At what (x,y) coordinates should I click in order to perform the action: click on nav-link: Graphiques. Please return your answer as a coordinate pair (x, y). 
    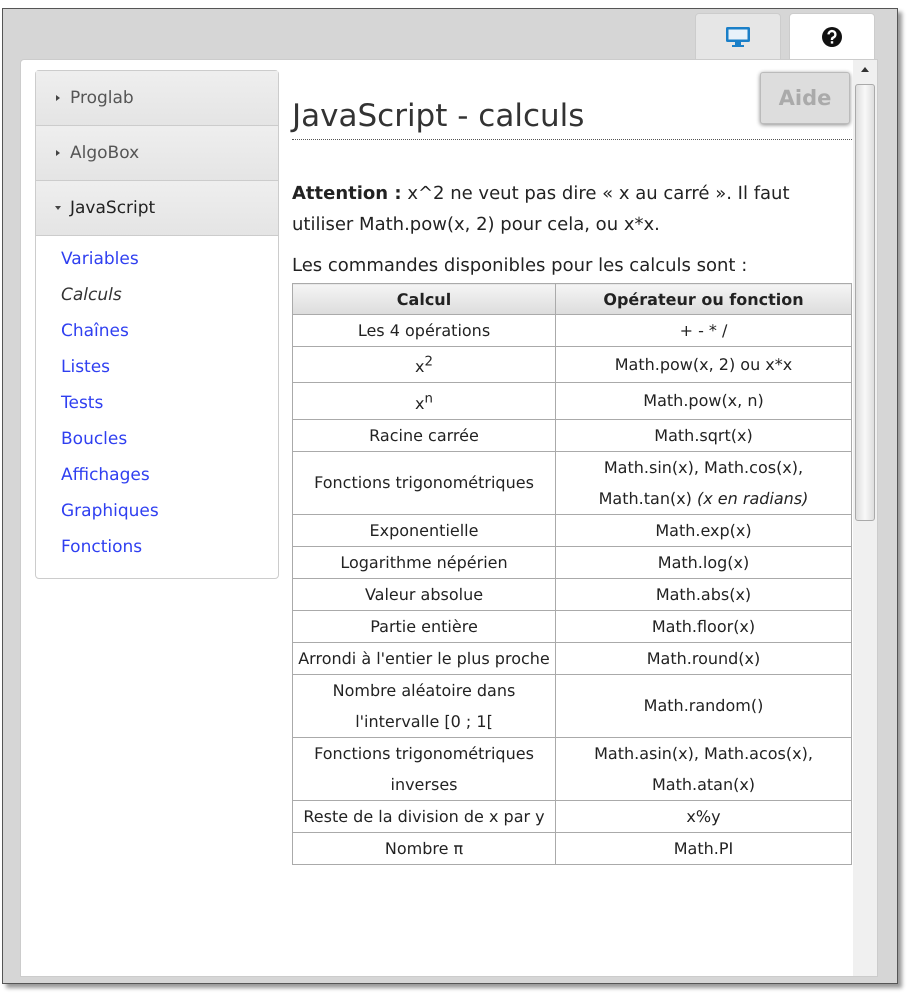
    Looking at the image, I should click on (110, 514).